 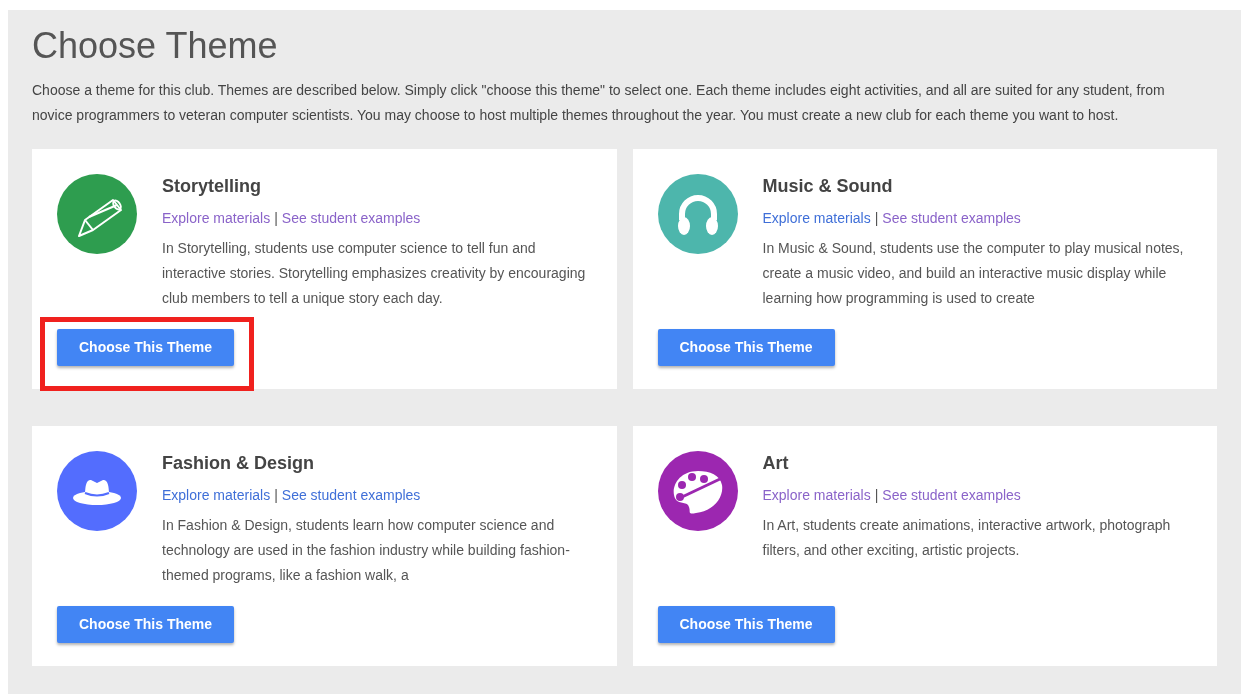 I want to click on page-title: Choose Theme, so click(x=155, y=46).